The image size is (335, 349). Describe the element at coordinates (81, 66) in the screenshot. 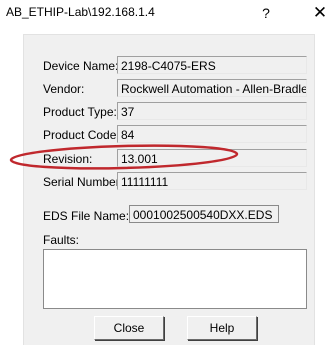

I see `device-name-label: Device Name:` at that location.